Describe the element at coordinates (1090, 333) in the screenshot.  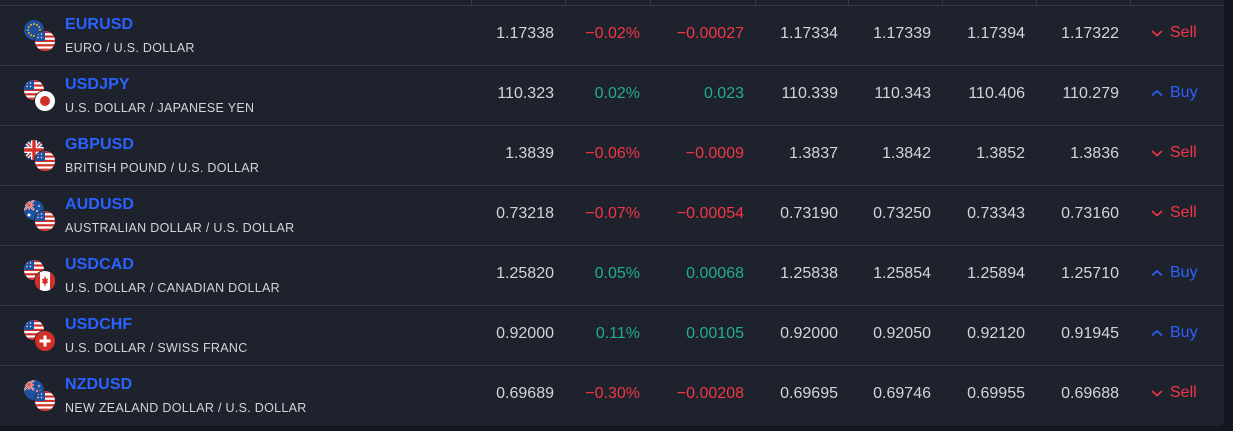
I see `low-price: 0.91945` at that location.